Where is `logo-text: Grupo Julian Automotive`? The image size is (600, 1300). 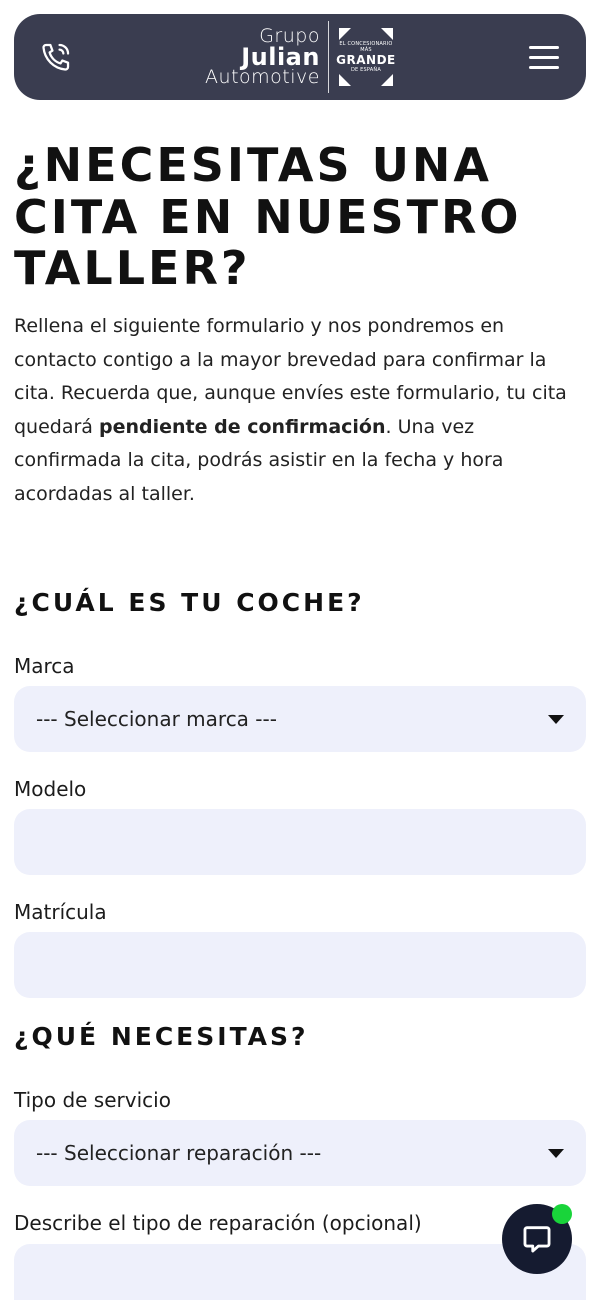 logo-text: Grupo Julian Automotive is located at coordinates (262, 57).